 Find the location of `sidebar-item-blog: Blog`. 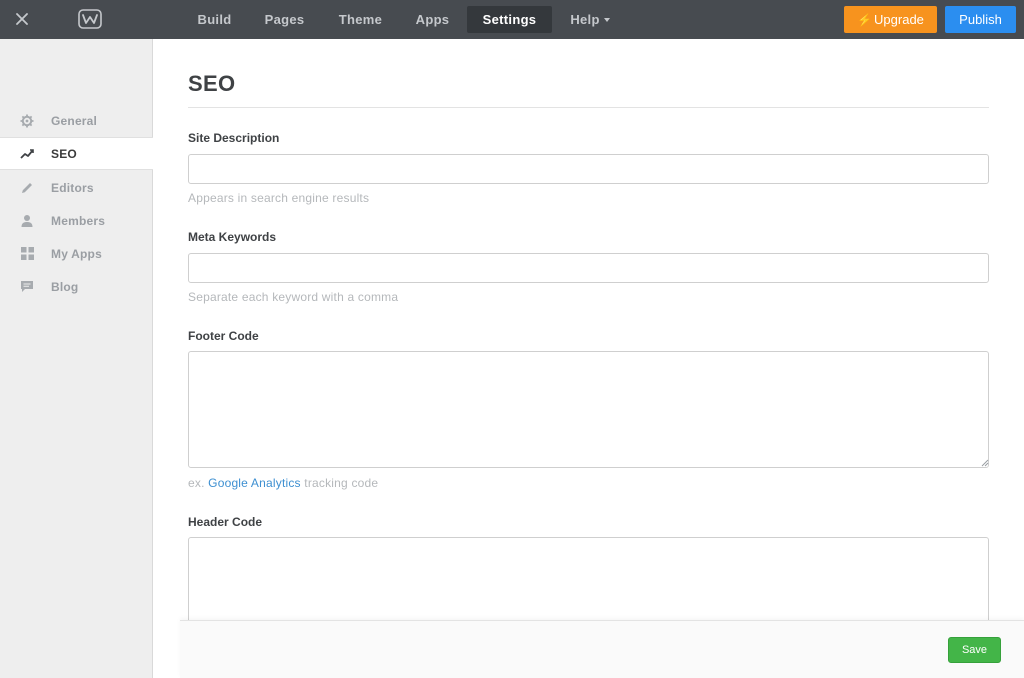

sidebar-item-blog: Blog is located at coordinates (76, 286).